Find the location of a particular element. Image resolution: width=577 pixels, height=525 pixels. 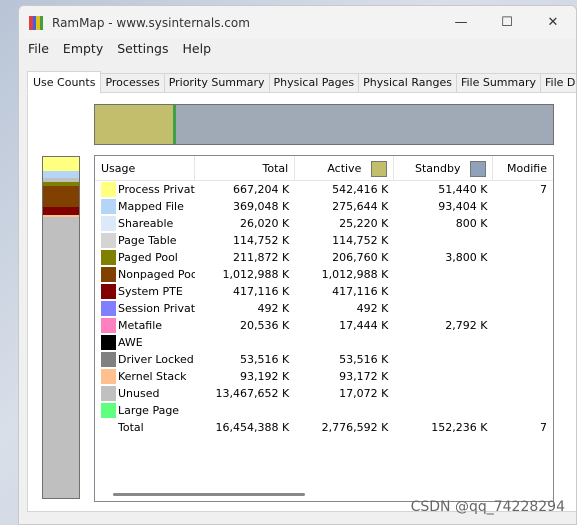

table-row: Large Page is located at coordinates (324, 410).